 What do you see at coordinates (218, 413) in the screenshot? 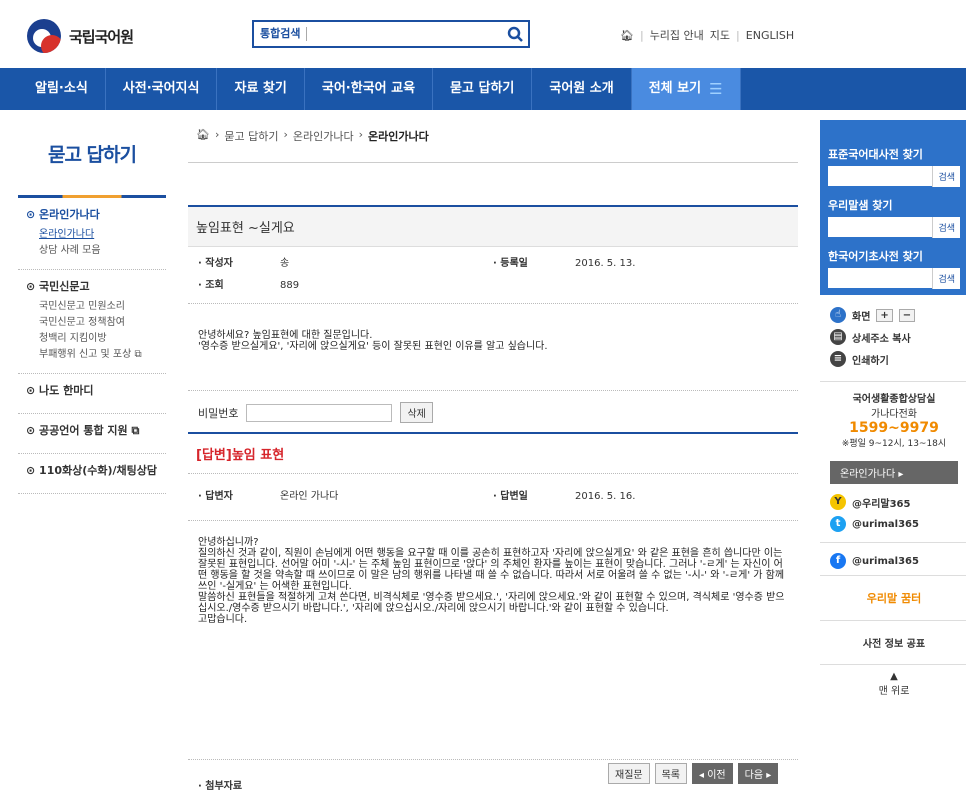
I see `password-label: 비밀번호` at bounding box center [218, 413].